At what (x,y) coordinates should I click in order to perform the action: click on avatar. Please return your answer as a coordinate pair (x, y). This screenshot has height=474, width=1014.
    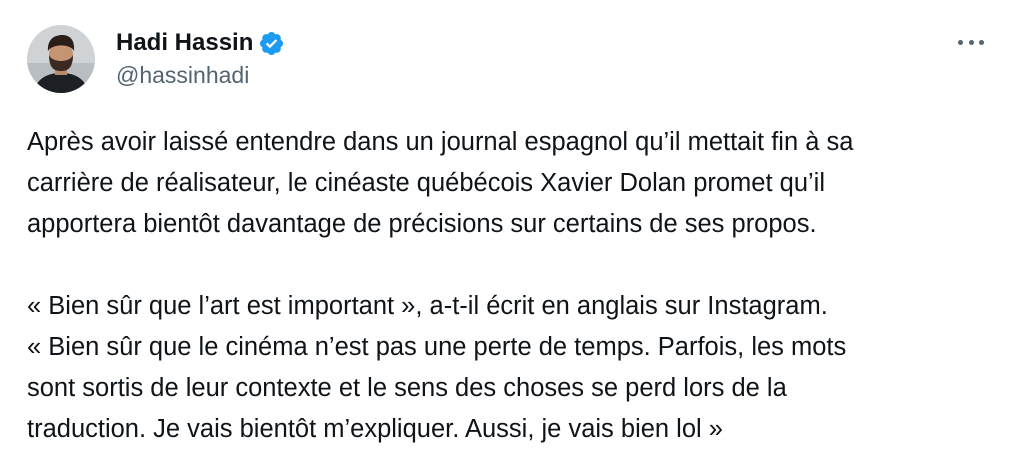
    Looking at the image, I should click on (61, 59).